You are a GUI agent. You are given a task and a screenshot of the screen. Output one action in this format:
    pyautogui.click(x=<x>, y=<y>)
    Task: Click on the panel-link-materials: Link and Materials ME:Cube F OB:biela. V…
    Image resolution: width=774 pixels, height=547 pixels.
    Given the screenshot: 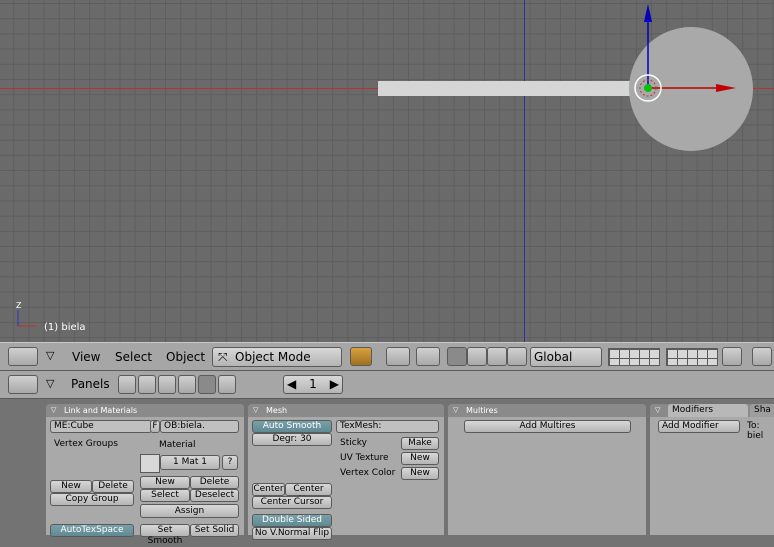 What is the action you would take?
    pyautogui.click(x=145, y=475)
    